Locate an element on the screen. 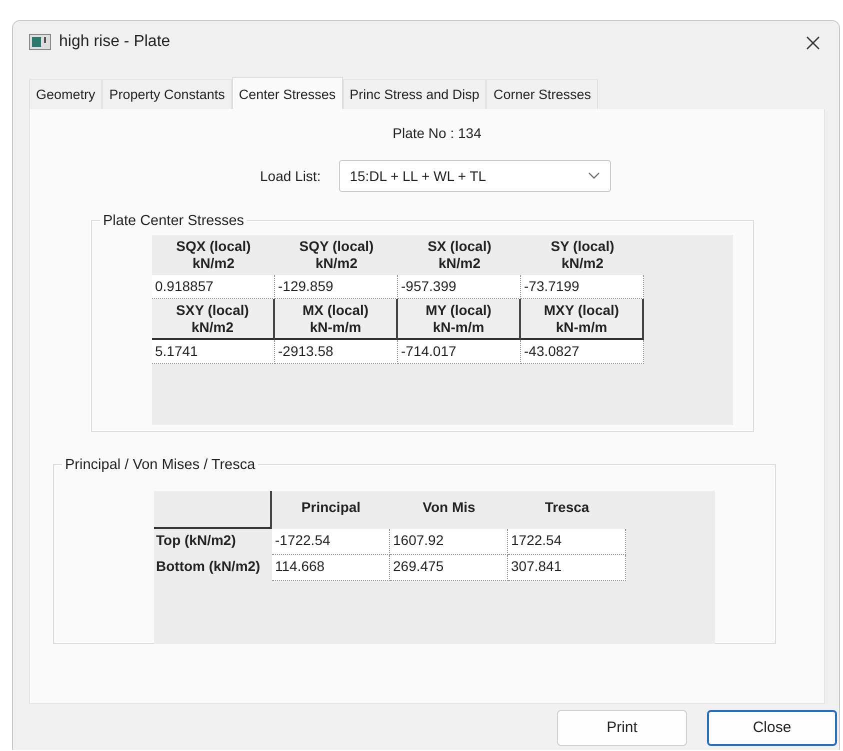  column-header: MX (local) kN-m/m is located at coordinates (336, 319).